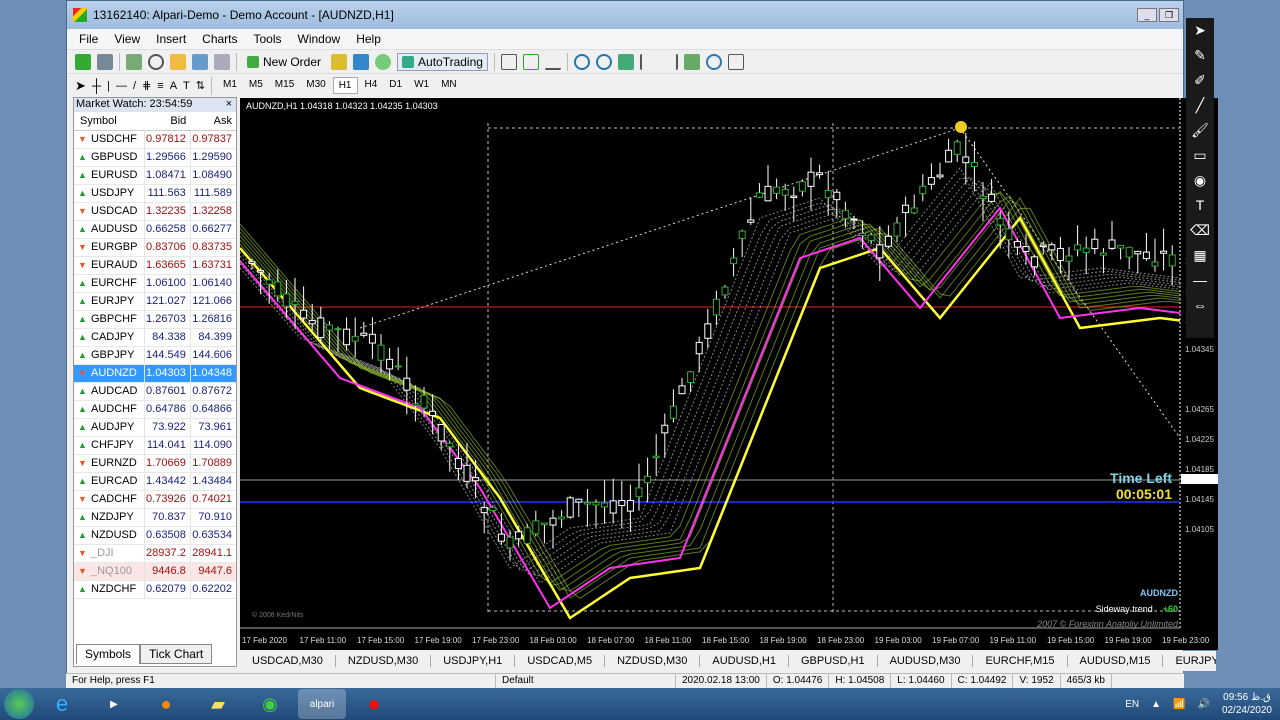  What do you see at coordinates (200, 85) in the screenshot?
I see `arrows-icon: ⇅` at bounding box center [200, 85].